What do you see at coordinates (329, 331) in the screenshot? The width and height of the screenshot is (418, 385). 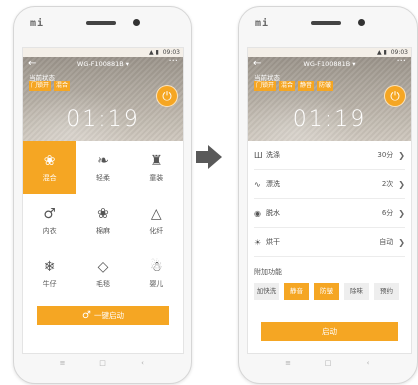 I see `start-button: 启动` at bounding box center [329, 331].